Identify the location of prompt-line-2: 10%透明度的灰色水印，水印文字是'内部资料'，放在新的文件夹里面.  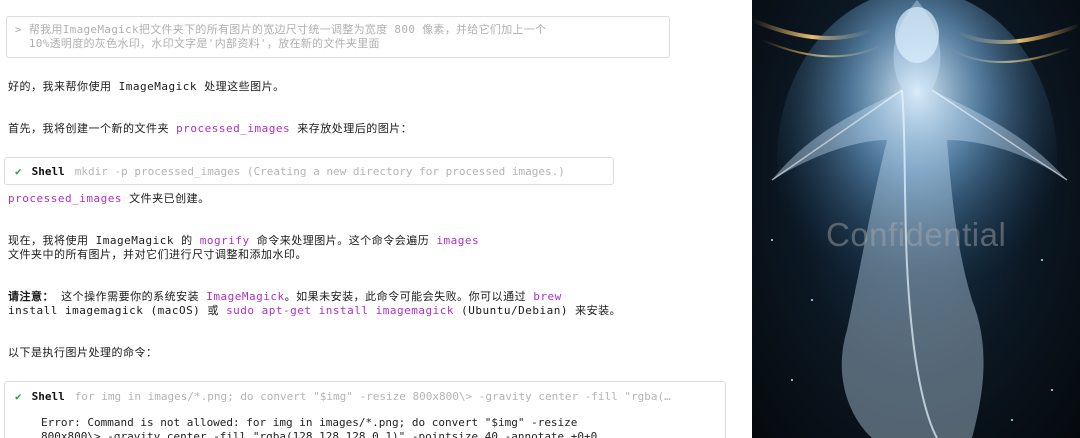
(197, 43).